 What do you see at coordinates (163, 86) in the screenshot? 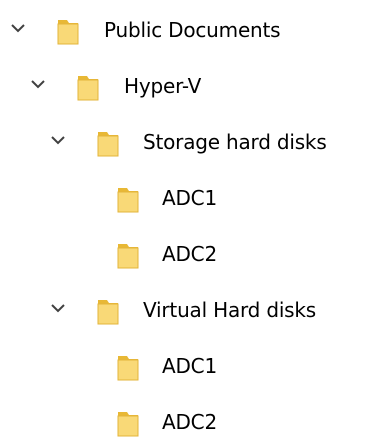
I see `tree-item-label: Hyper-V` at bounding box center [163, 86].